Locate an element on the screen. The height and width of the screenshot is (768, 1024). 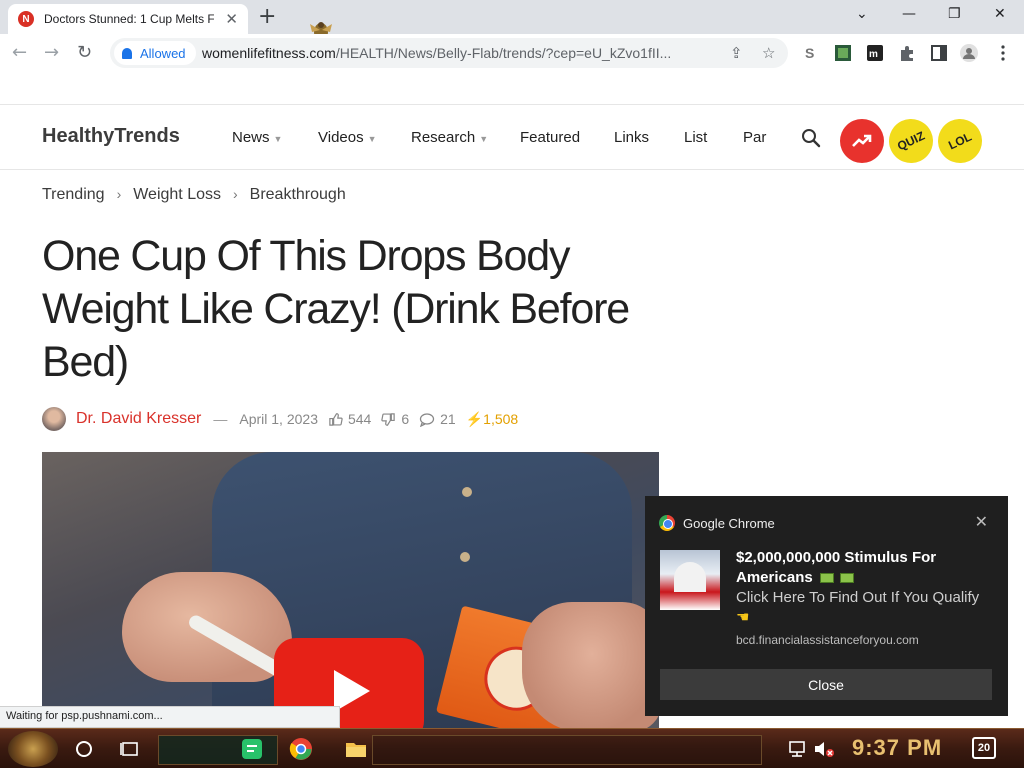
file-explorer-icon is located at coordinates (356, 749).